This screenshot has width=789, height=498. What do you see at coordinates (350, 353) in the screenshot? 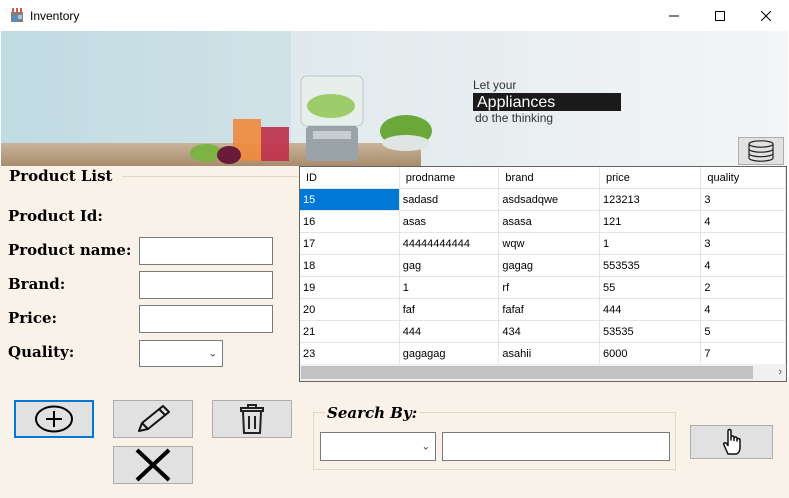
I see `table-cell: 23` at bounding box center [350, 353].